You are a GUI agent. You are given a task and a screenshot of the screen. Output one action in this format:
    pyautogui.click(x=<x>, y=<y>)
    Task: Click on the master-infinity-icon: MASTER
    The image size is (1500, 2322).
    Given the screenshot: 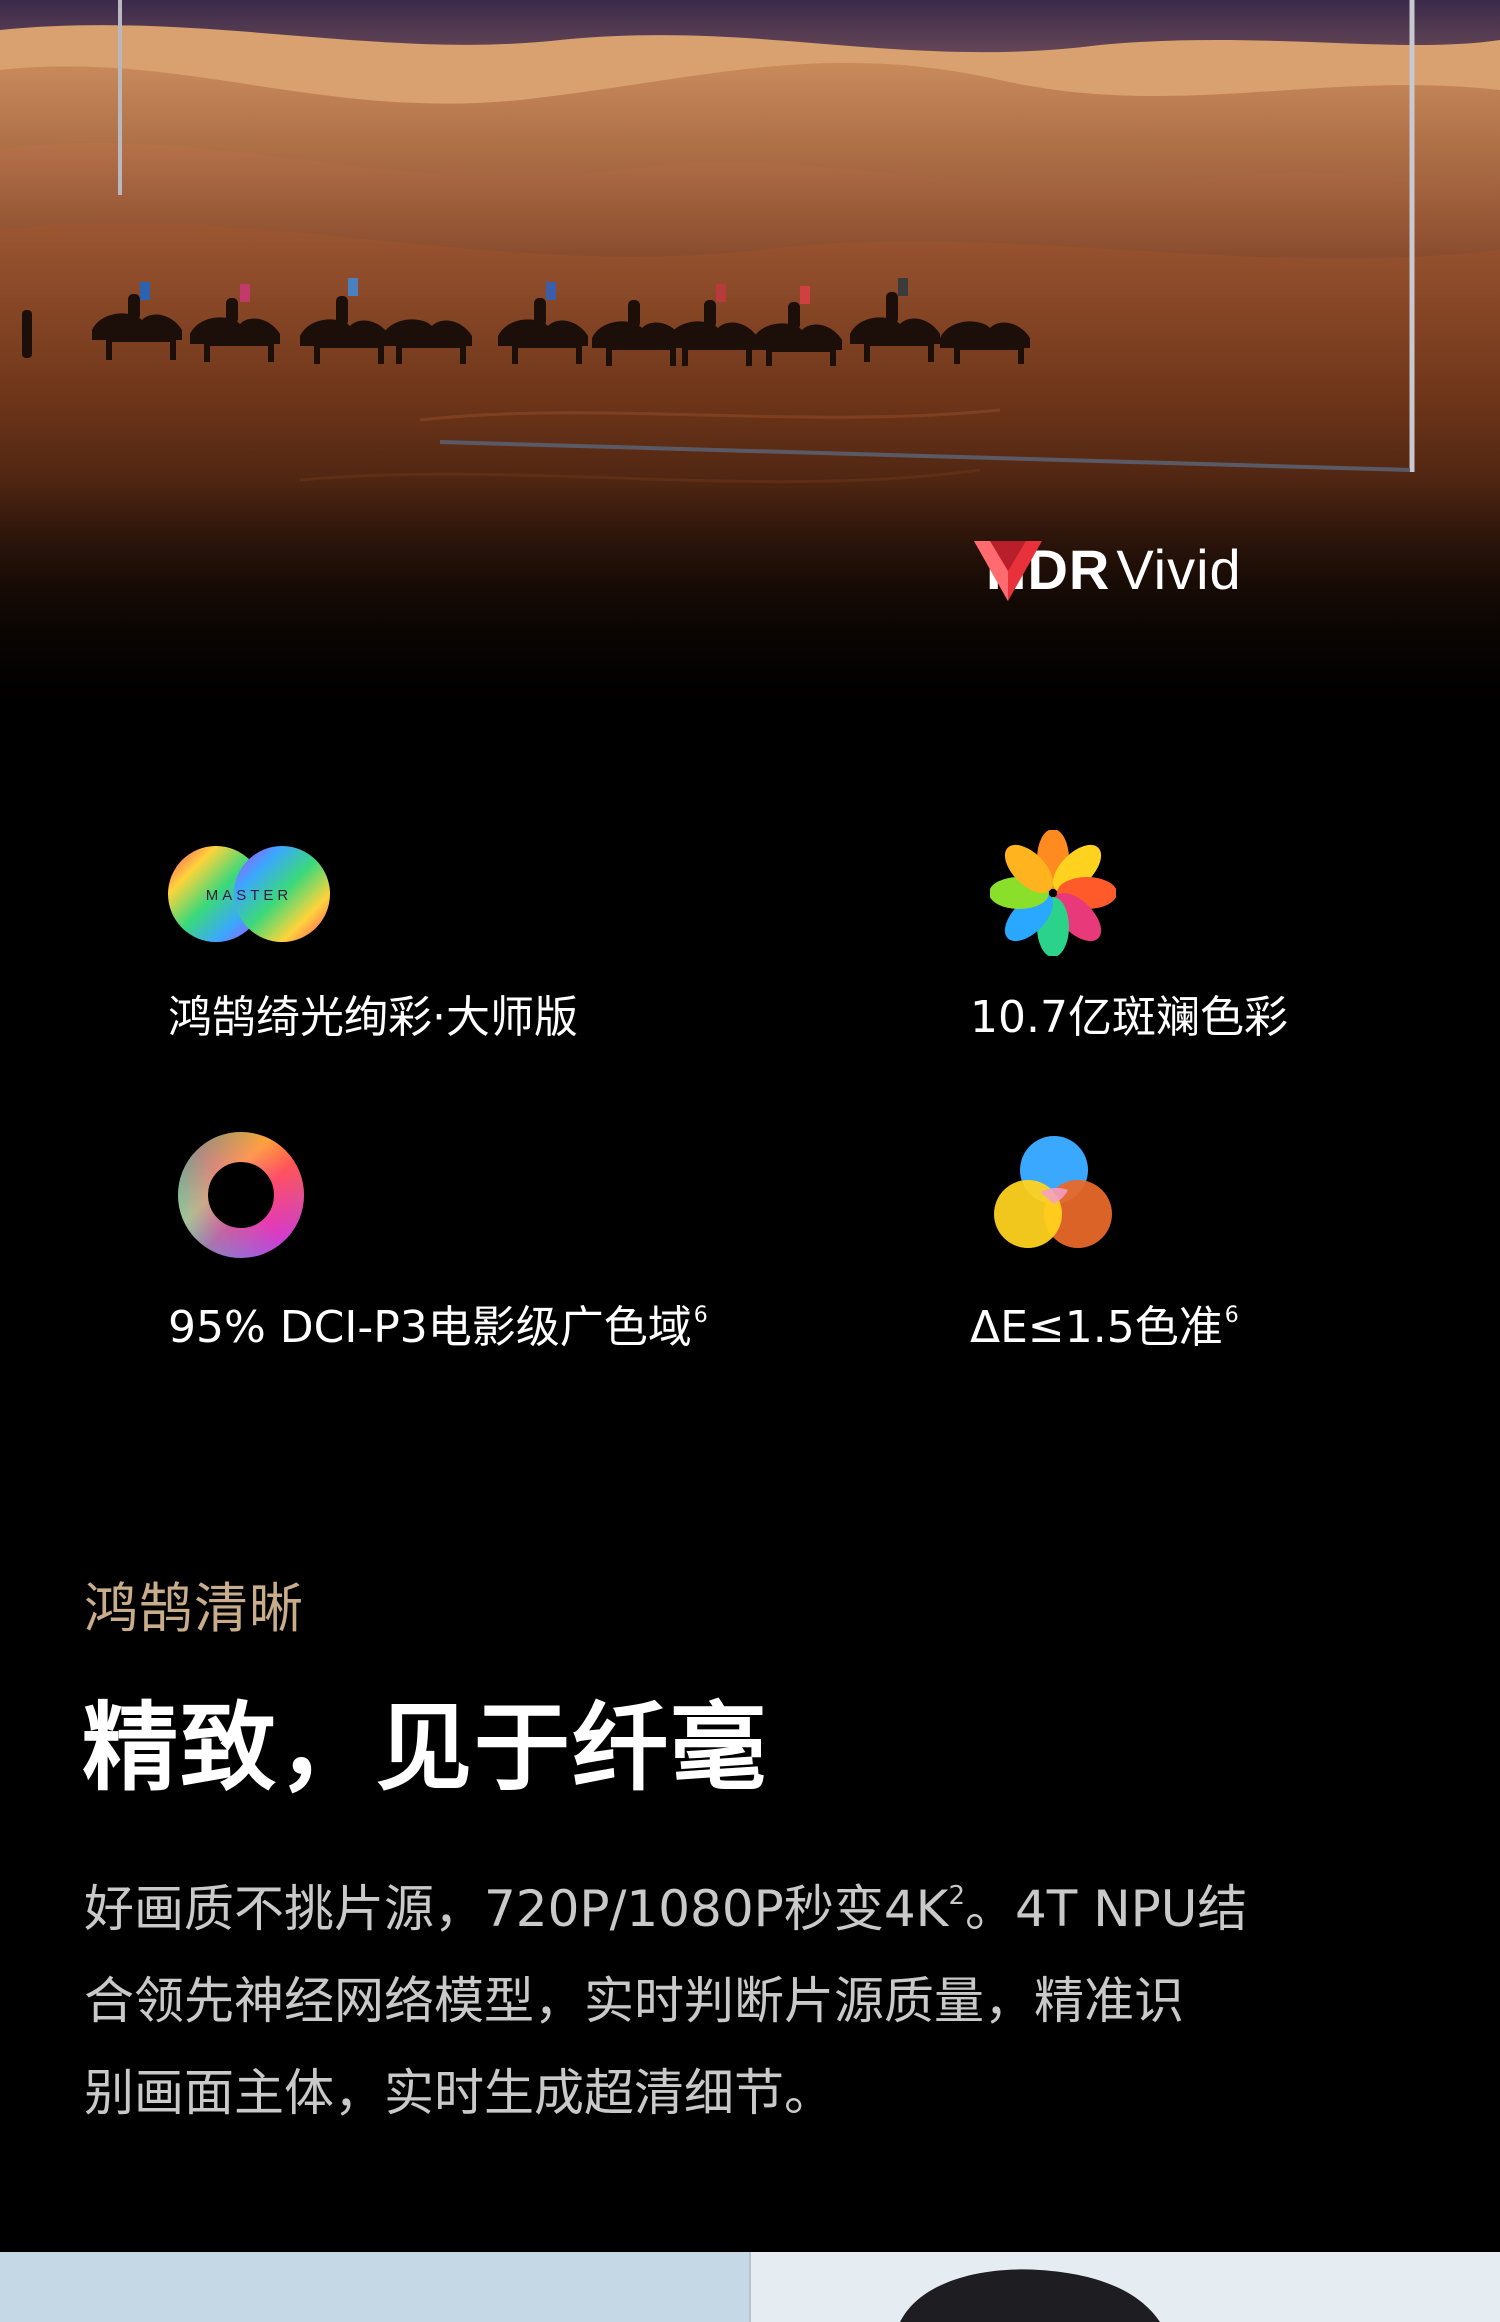 What is the action you would take?
    pyautogui.click(x=249, y=894)
    